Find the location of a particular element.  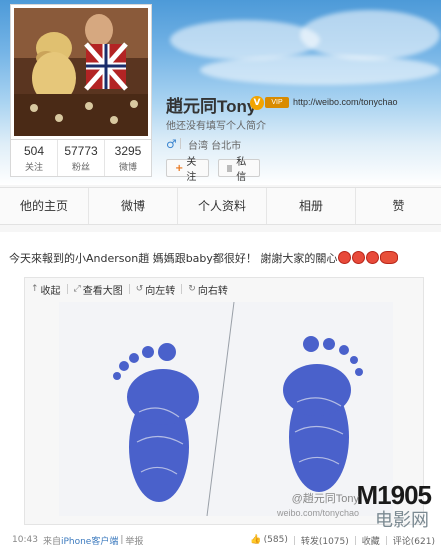

tab-home: 他的主页 is located at coordinates (44, 206).